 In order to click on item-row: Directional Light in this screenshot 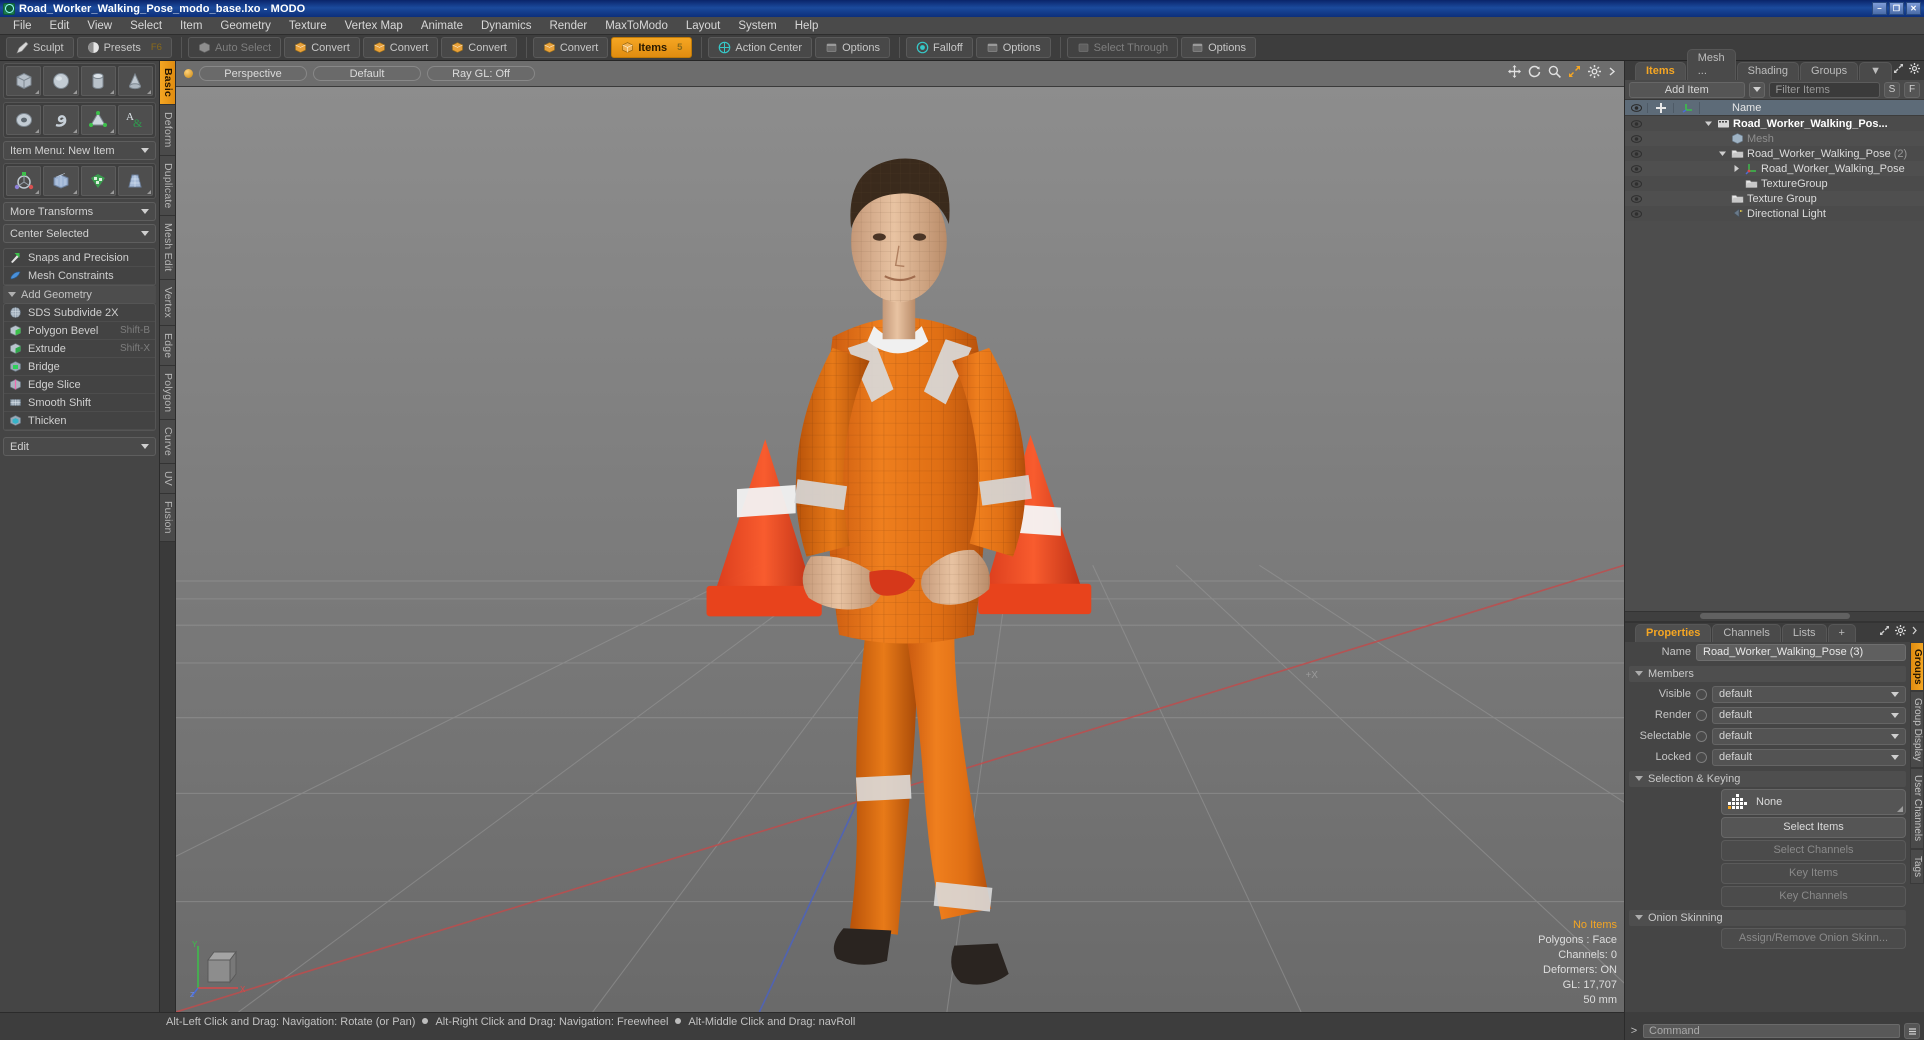, I will do `click(1774, 213)`.